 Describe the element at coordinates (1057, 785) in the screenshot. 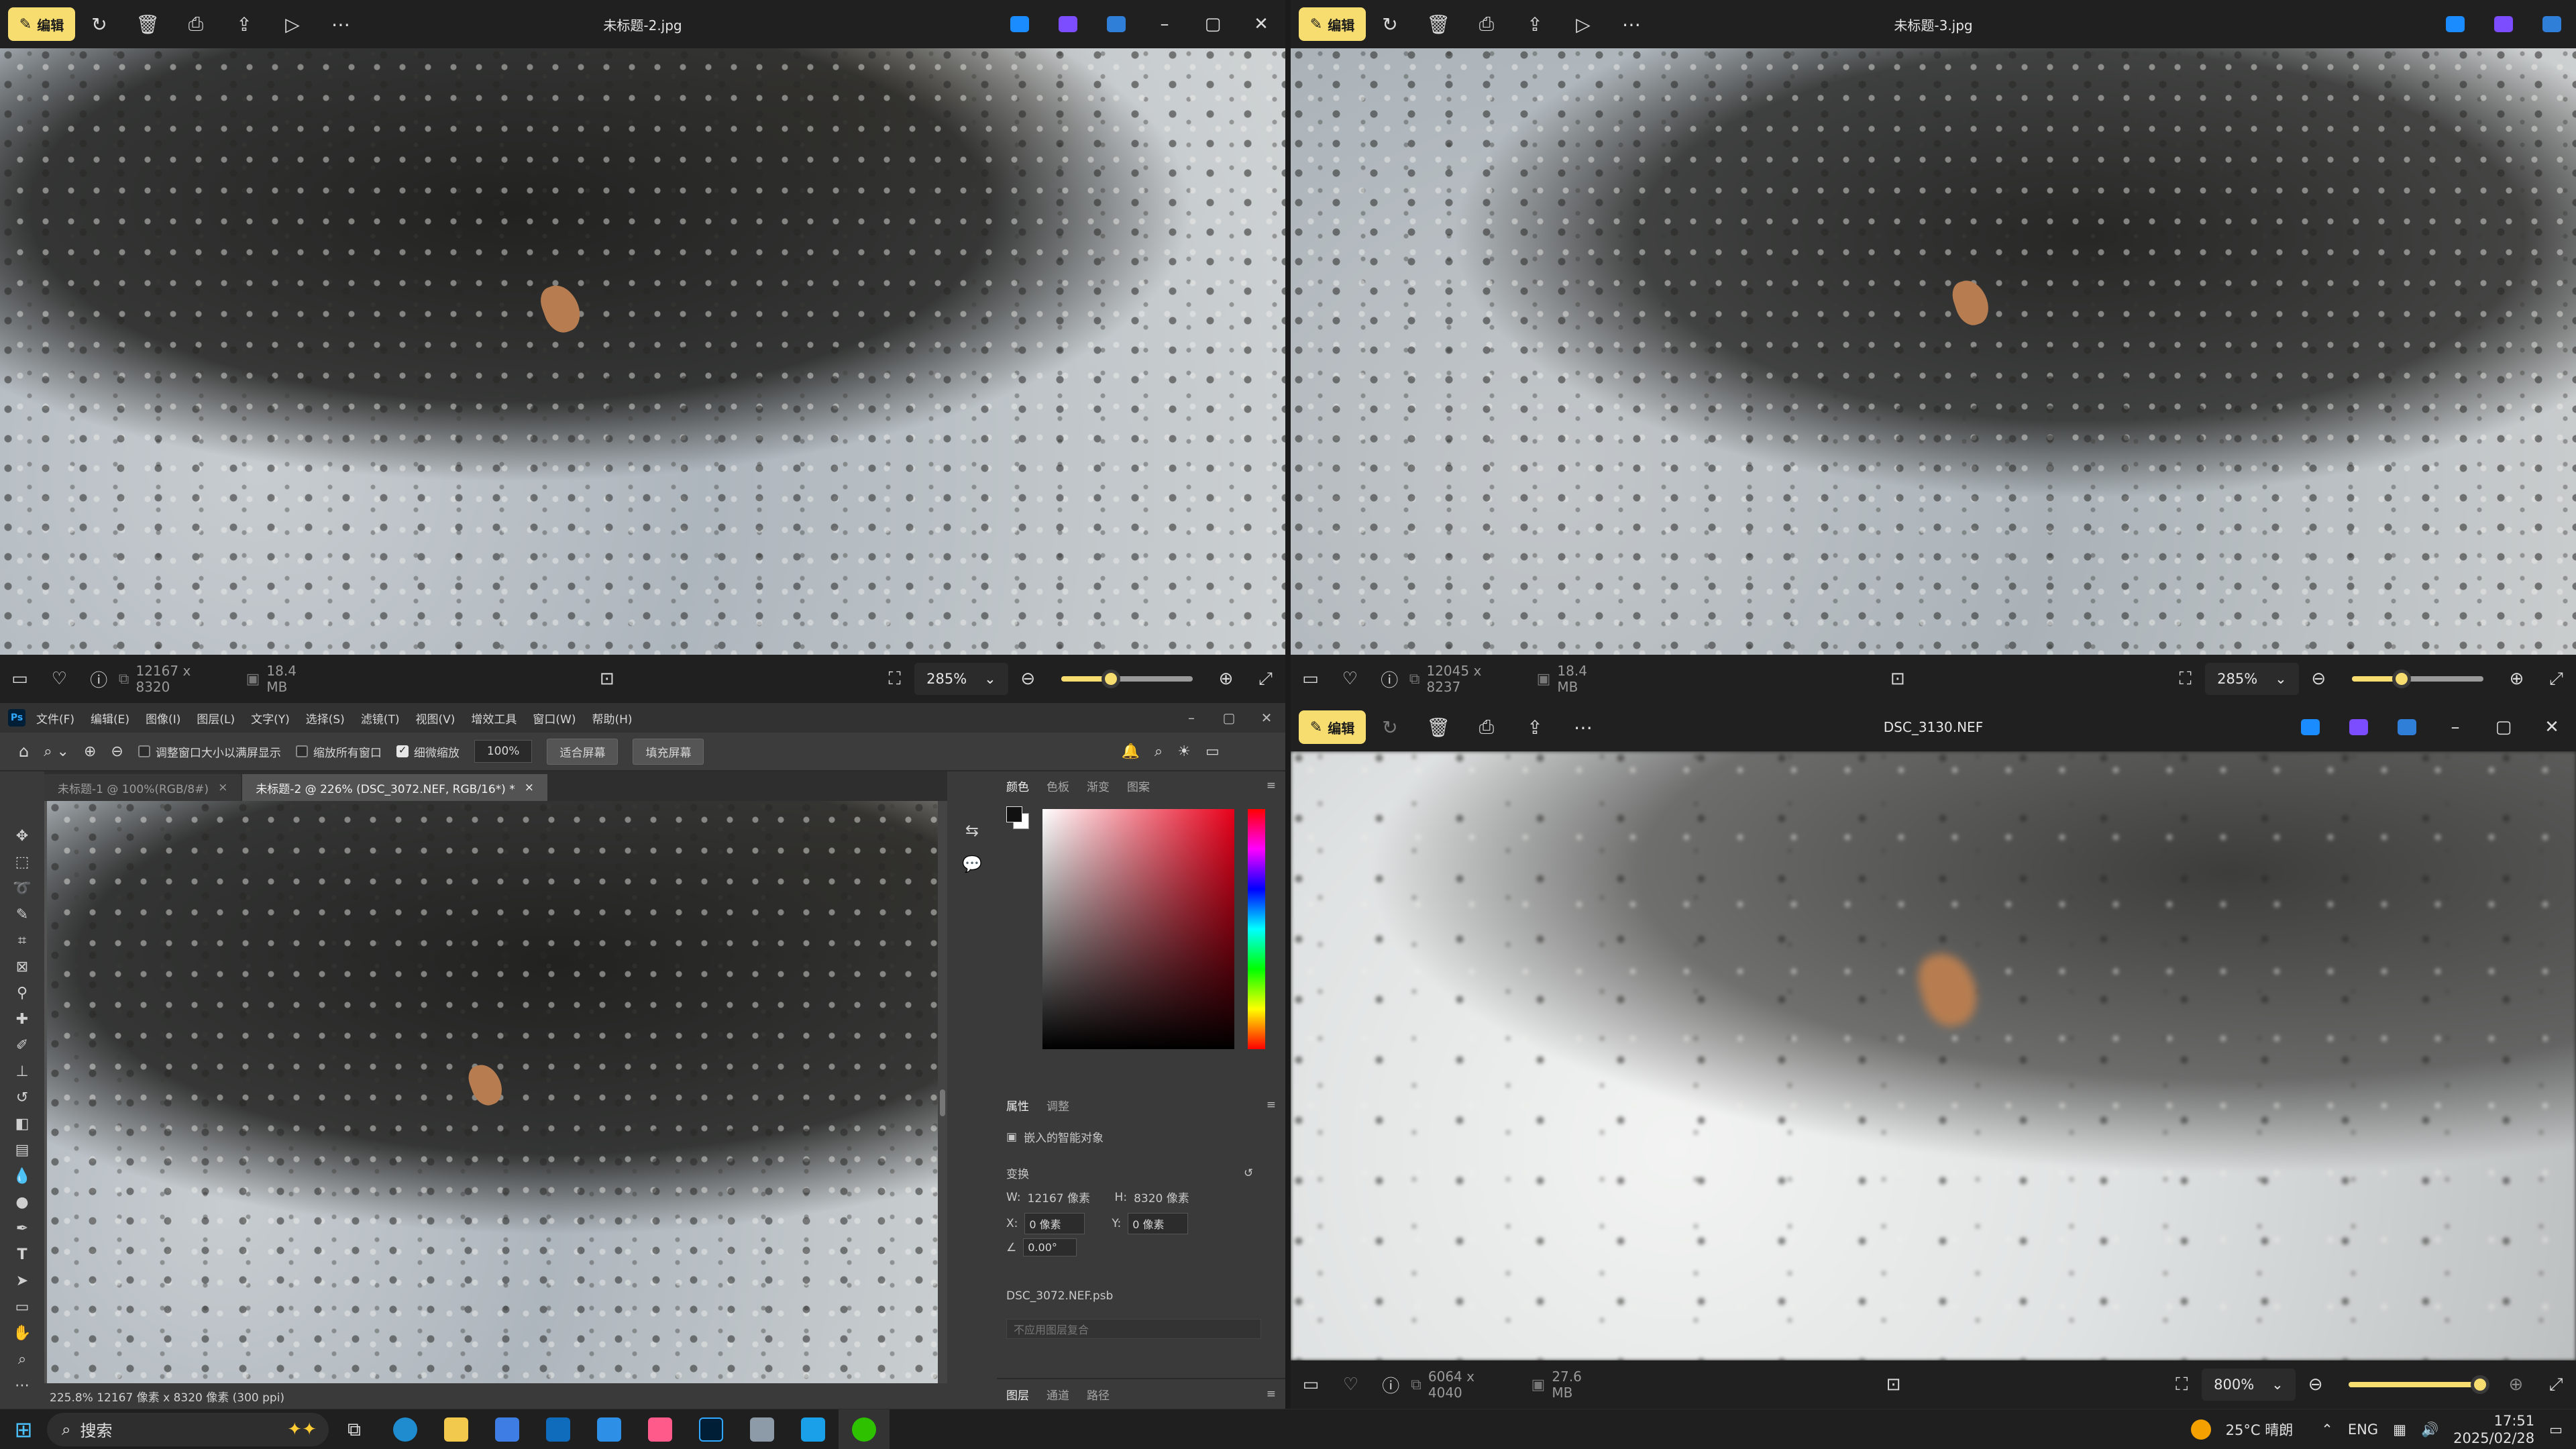

I see `tab-swatches: 色板` at that location.